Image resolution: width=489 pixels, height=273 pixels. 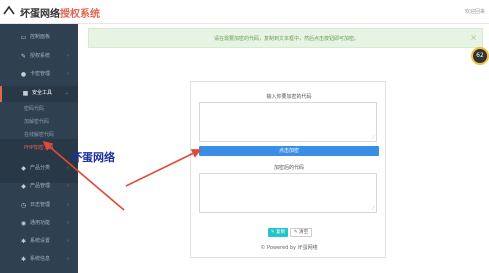 I want to click on annotation-arrows, so click(x=122, y=175).